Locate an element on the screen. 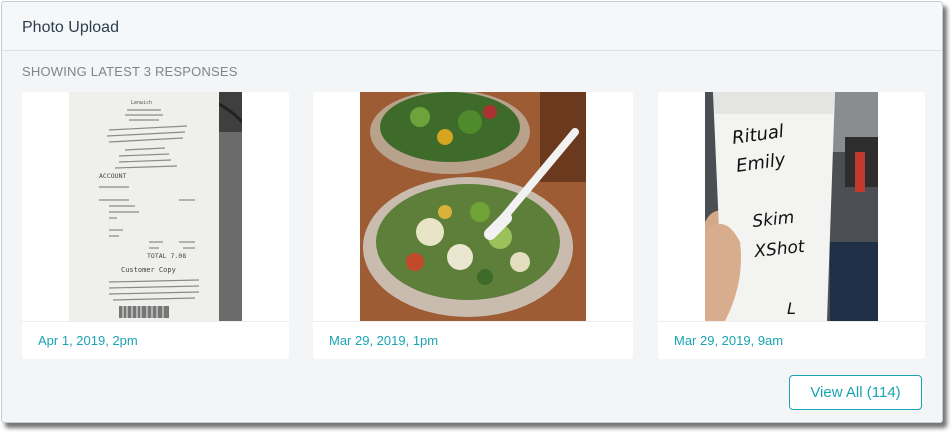 The height and width of the screenshot is (432, 952). photo-area: Ritual Emily Skim XShot L is located at coordinates (791, 206).